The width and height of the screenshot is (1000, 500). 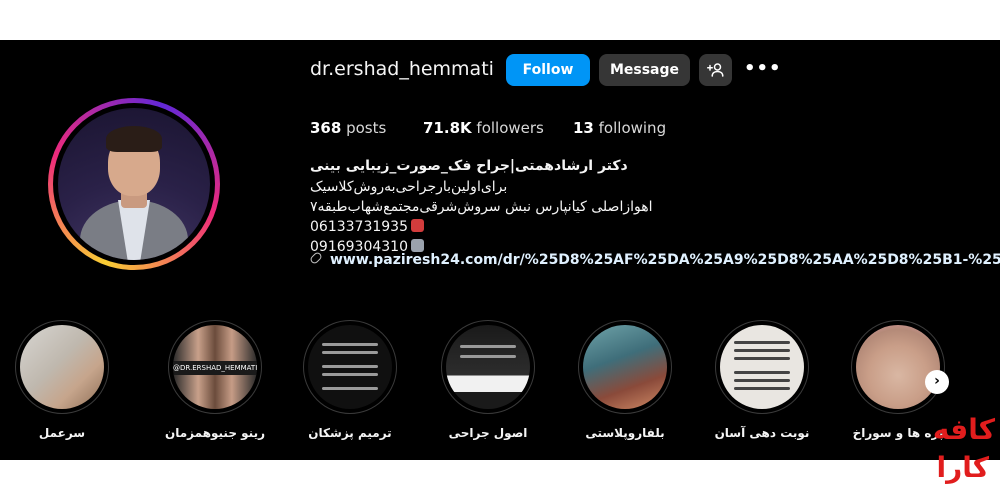 What do you see at coordinates (359, 227) in the screenshot?
I see `bio-phone-1: 06133731935` at bounding box center [359, 227].